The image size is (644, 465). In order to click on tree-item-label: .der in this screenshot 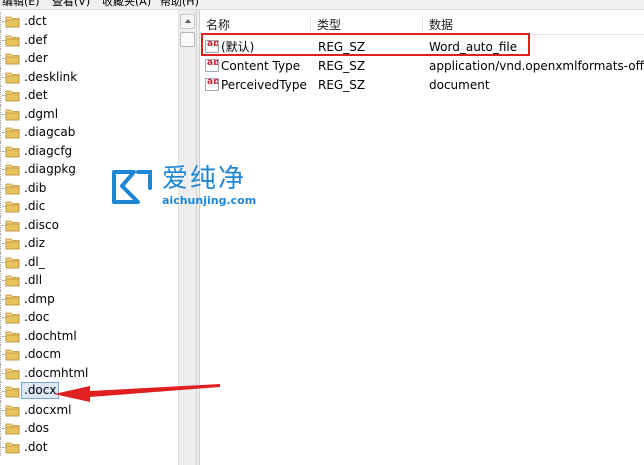, I will do `click(36, 58)`.